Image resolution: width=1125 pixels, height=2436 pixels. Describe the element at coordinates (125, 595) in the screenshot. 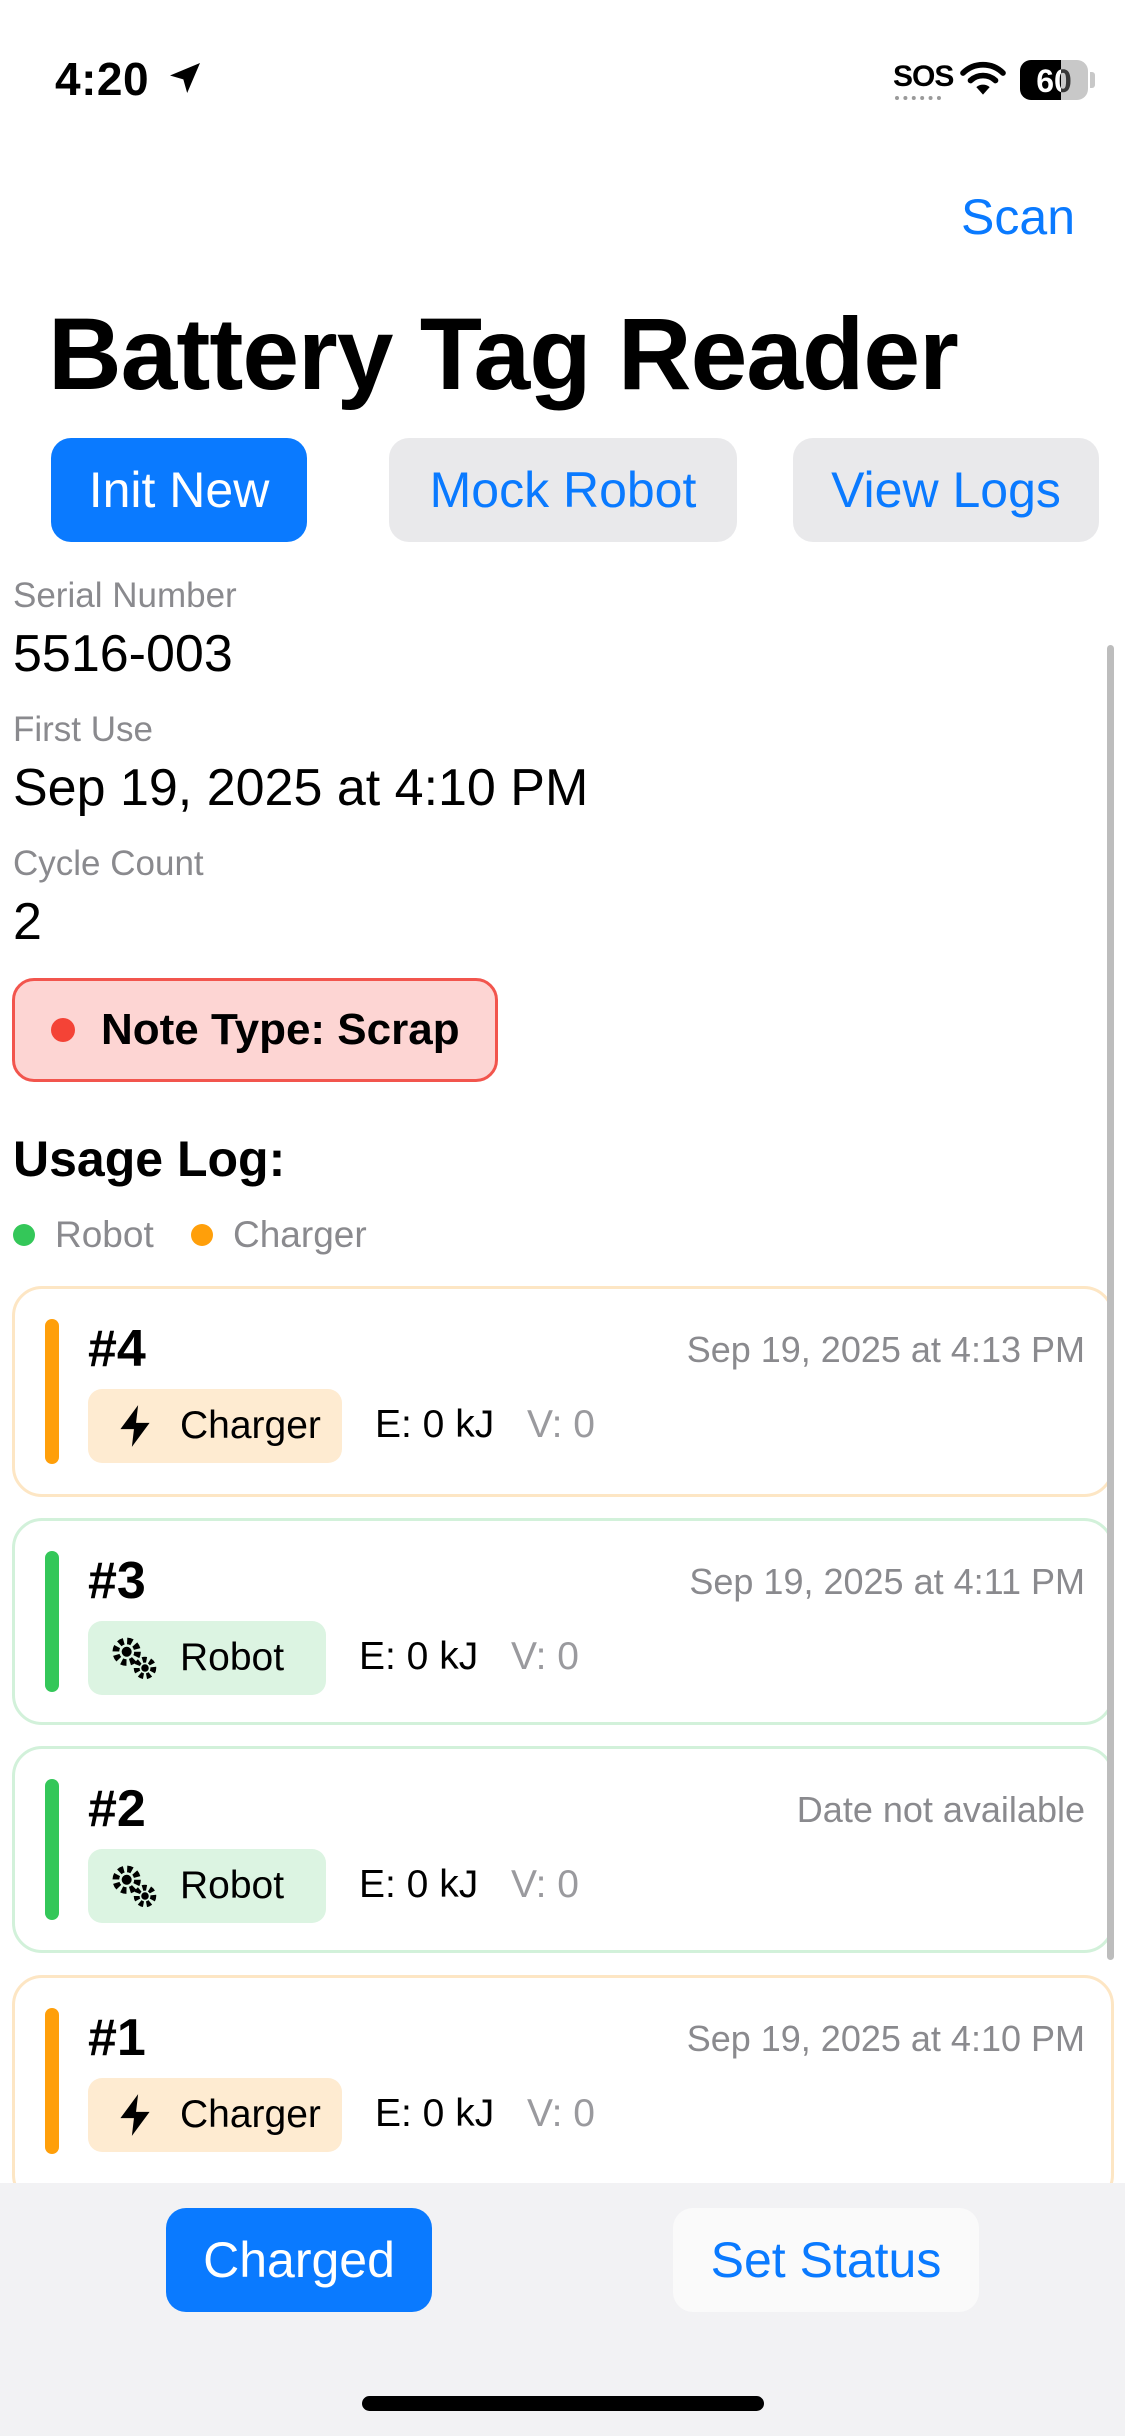

I see `serial-number-label: Serial Number` at that location.